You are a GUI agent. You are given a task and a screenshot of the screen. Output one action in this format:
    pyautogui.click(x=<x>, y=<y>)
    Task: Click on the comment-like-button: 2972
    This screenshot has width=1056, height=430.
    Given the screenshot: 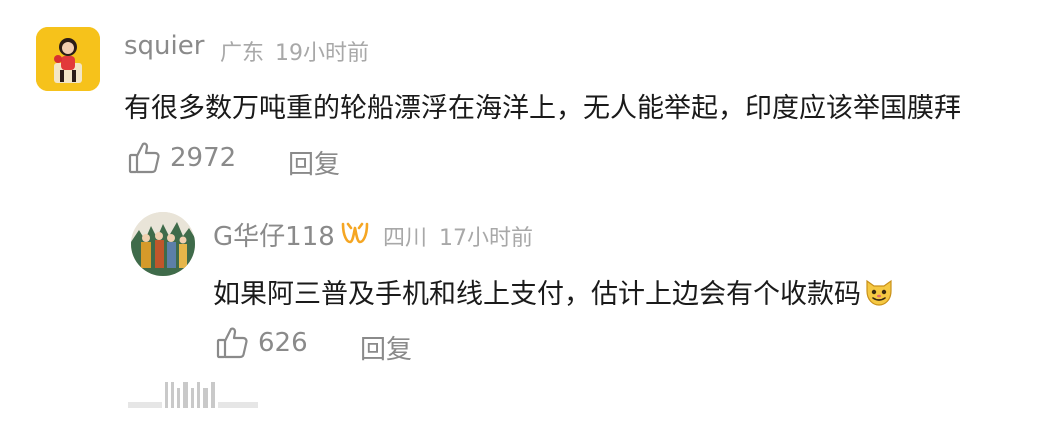 What is the action you would take?
    pyautogui.click(x=182, y=158)
    